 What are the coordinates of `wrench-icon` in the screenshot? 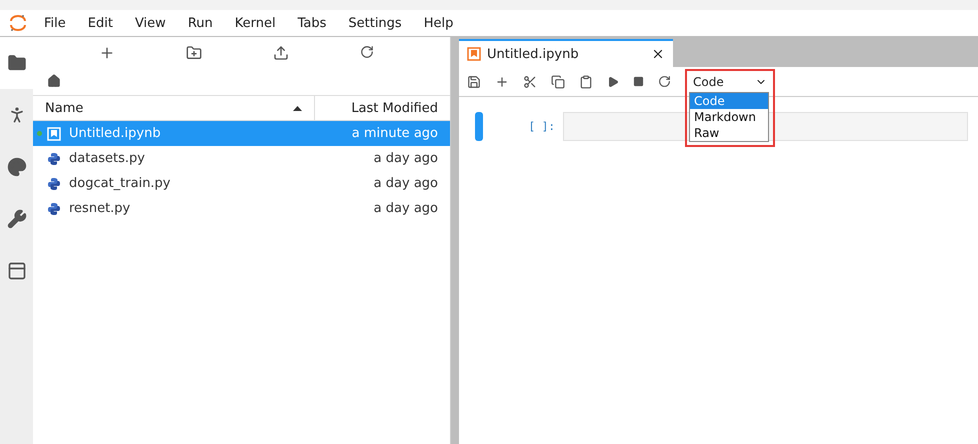 It's located at (16, 219).